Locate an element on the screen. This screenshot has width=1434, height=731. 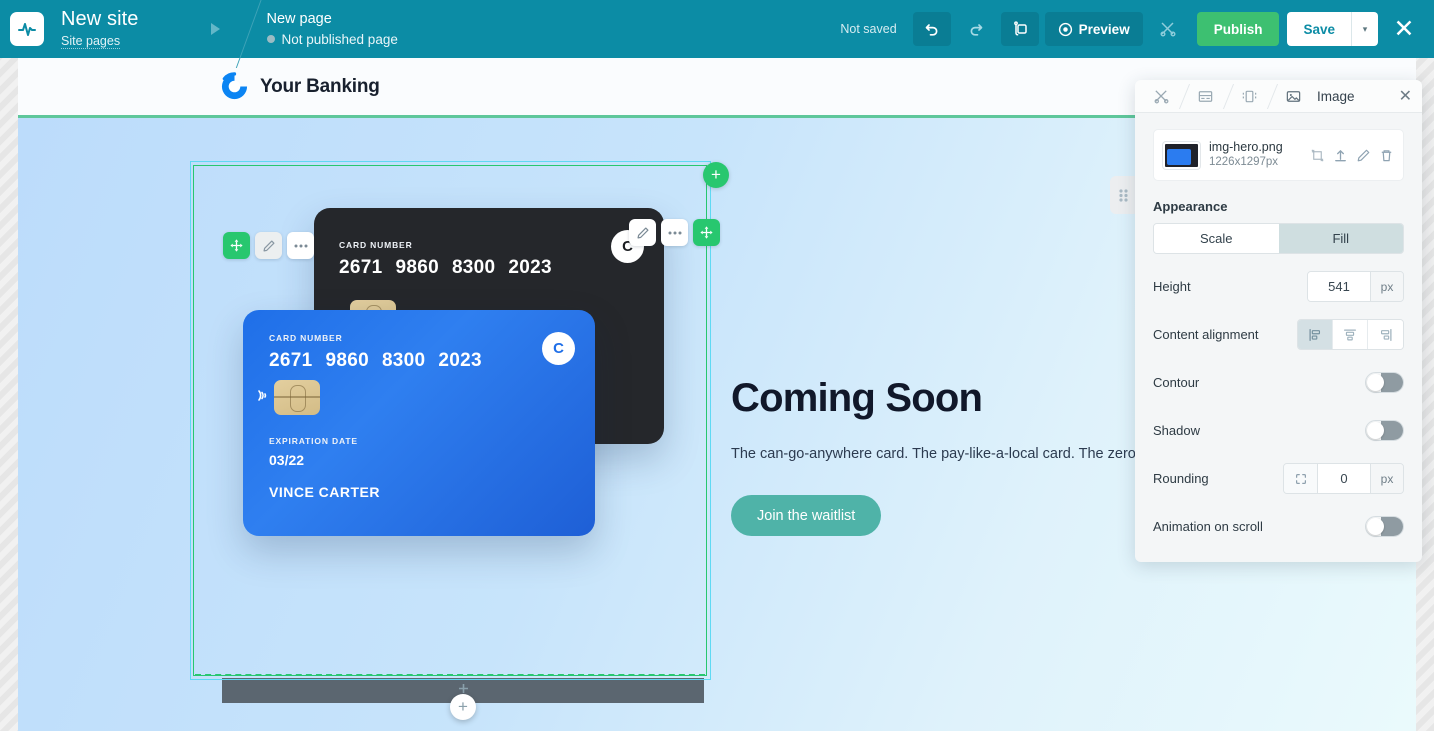
rounding-input-group: px is located at coordinates (1343, 478).